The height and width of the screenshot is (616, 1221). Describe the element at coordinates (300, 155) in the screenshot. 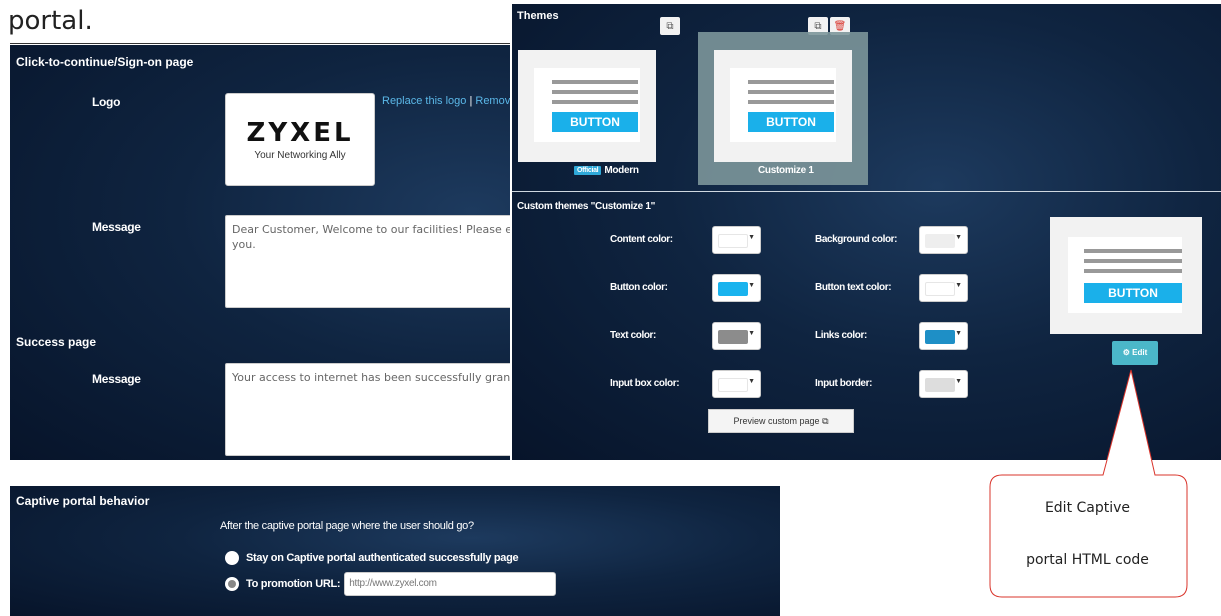

I see `logo-tagline: Your Networking Ally` at that location.